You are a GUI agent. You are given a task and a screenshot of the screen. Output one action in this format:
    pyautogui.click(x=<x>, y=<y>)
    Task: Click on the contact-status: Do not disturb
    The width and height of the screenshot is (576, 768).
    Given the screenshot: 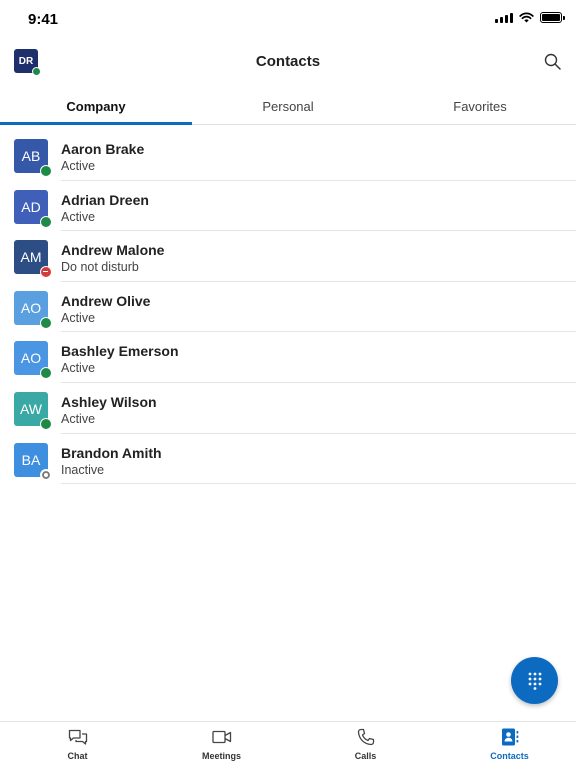 What is the action you would take?
    pyautogui.click(x=100, y=267)
    